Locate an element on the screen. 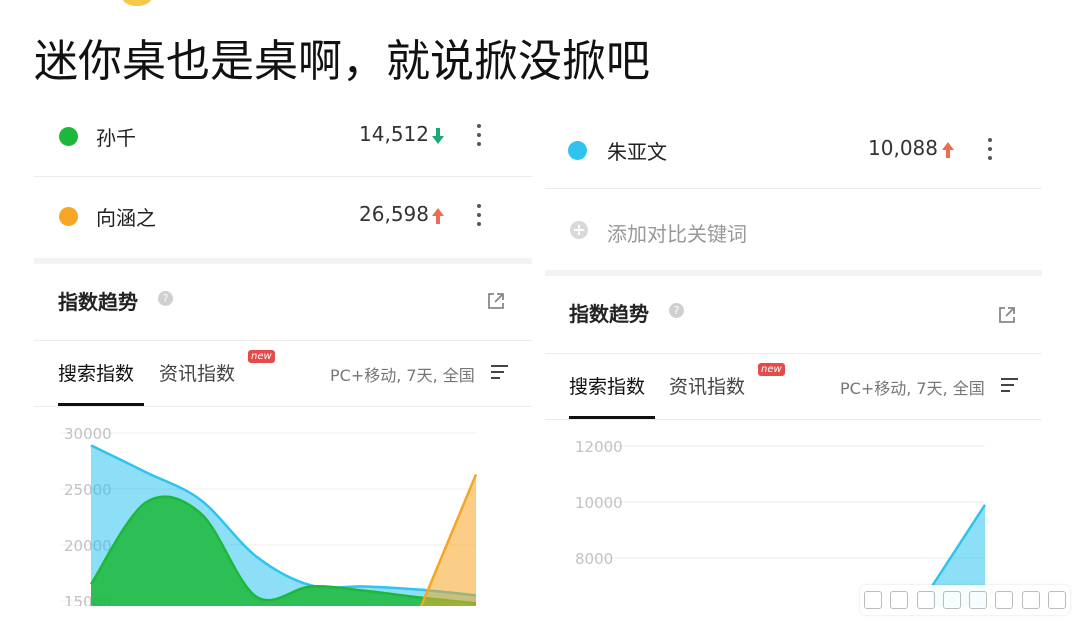  add-compare-keyword: + 添加对比关键词 is located at coordinates (793, 228).